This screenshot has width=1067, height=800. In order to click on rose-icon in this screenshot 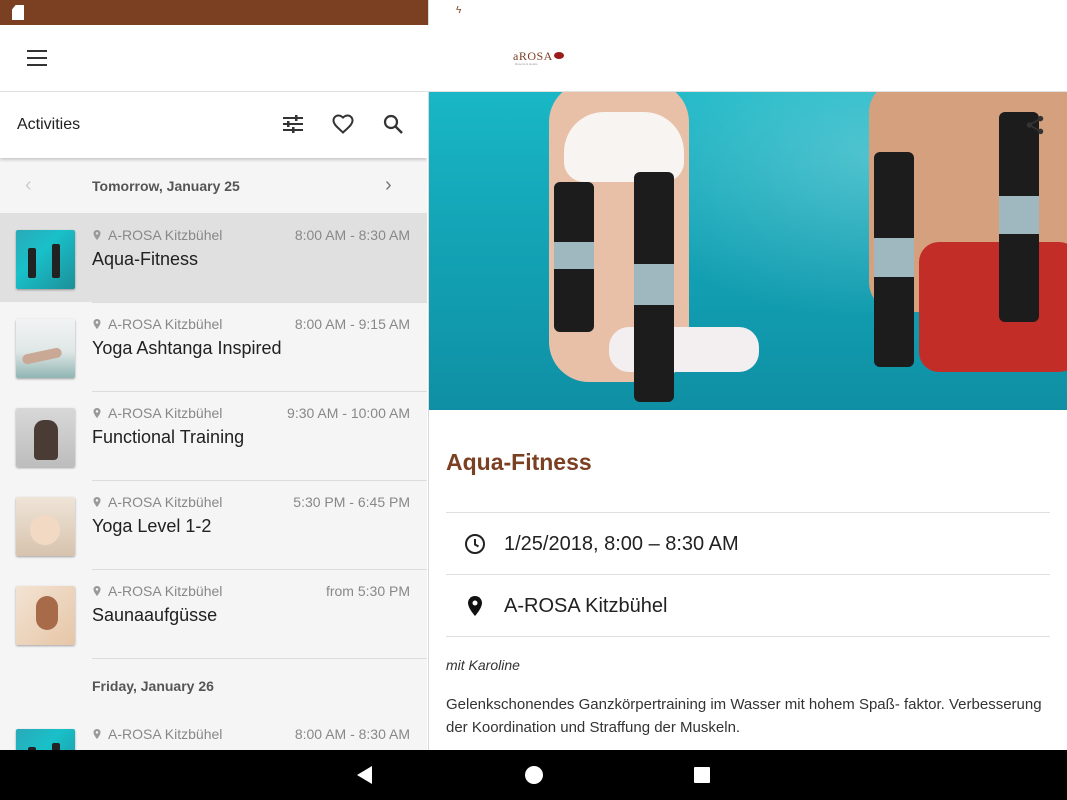, I will do `click(558, 55)`.